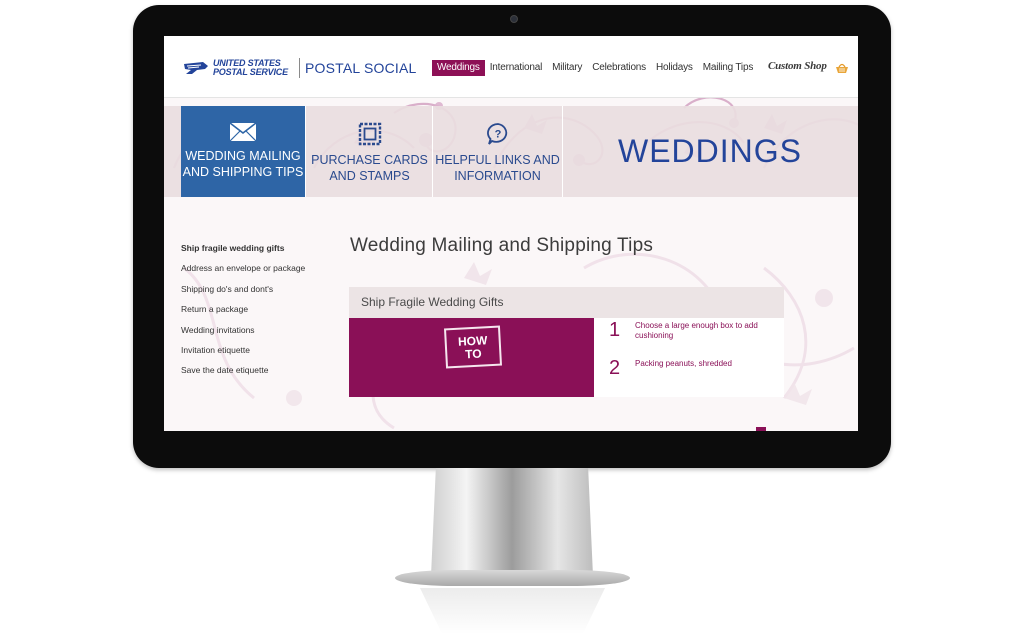 The width and height of the screenshot is (1024, 640). Describe the element at coordinates (370, 151) in the screenshot. I see `tile-purchase-cards: PURCHASE CARDS AND STAMPS` at that location.